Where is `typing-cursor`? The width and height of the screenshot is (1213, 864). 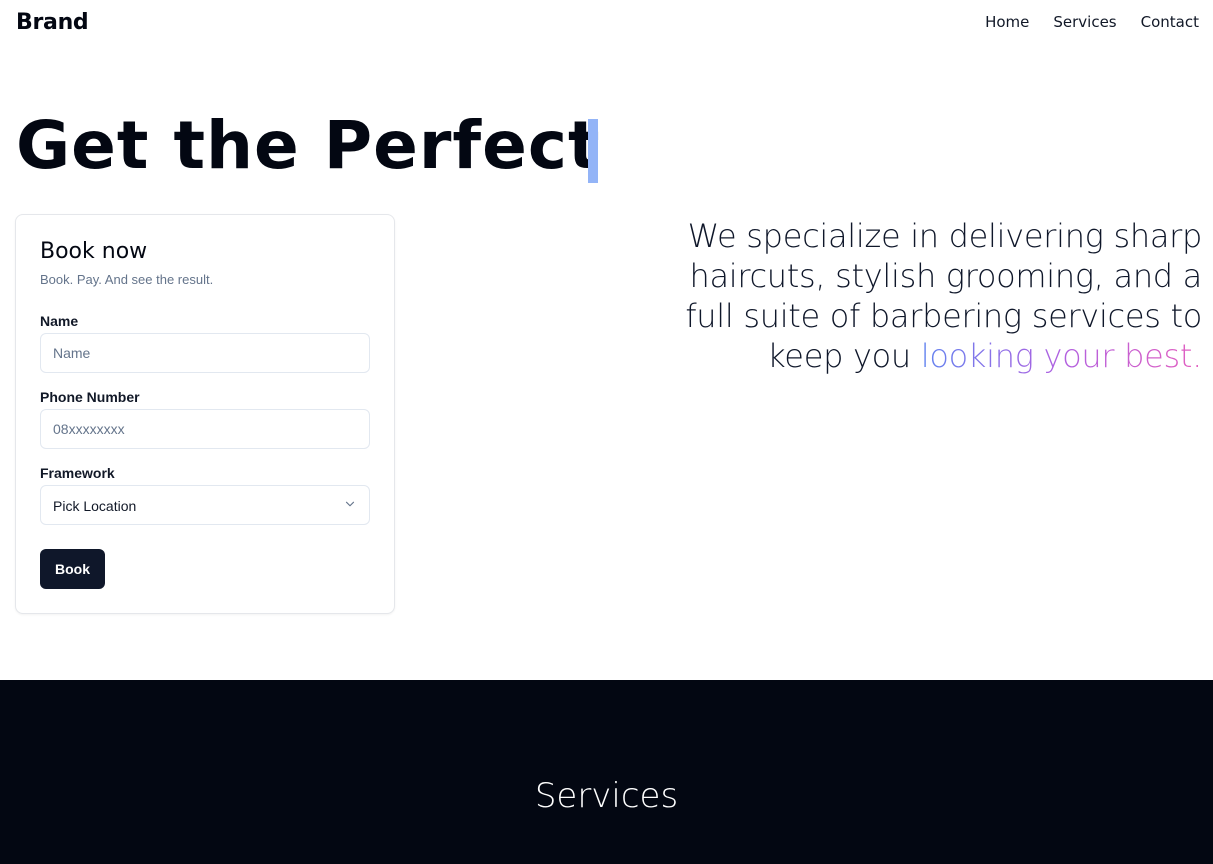 typing-cursor is located at coordinates (593, 151).